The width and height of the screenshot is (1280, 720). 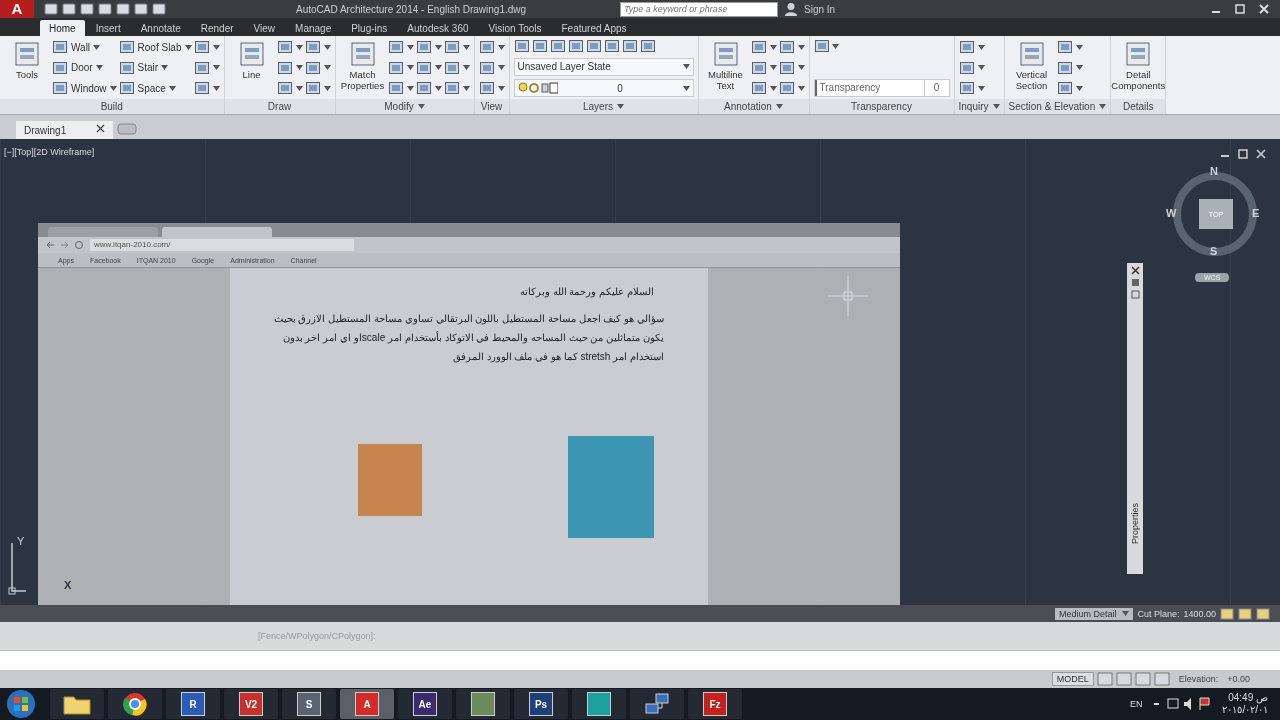 What do you see at coordinates (193, 704) in the screenshot?
I see `taskbar-item: R` at bounding box center [193, 704].